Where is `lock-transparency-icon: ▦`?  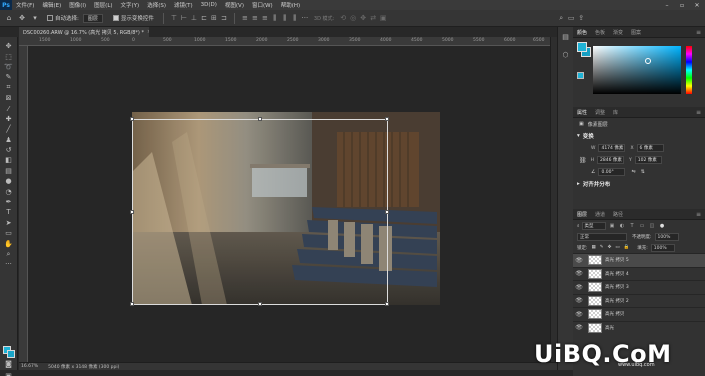
lock-transparency-icon: ▦ is located at coordinates (594, 247).